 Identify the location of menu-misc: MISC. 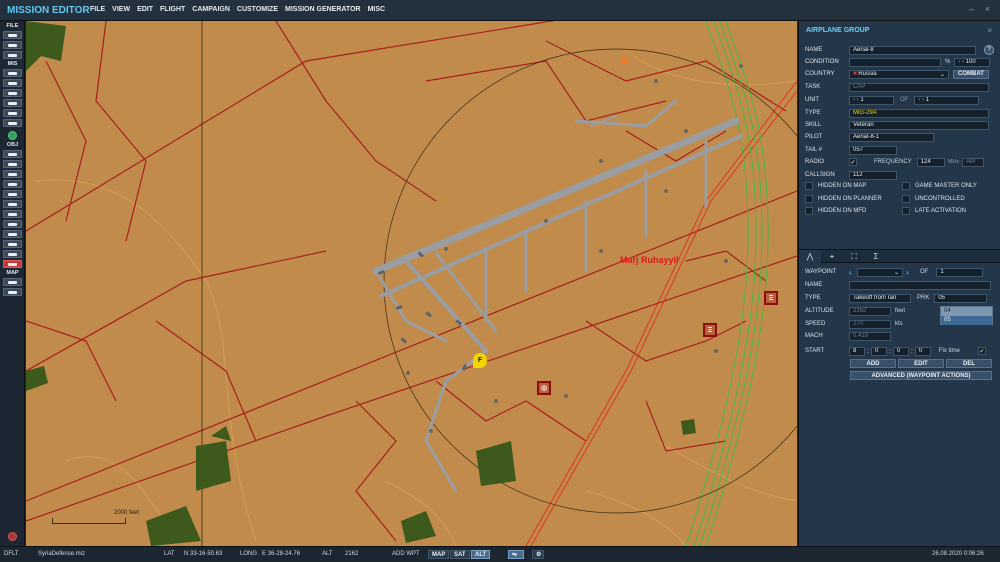
(377, 9).